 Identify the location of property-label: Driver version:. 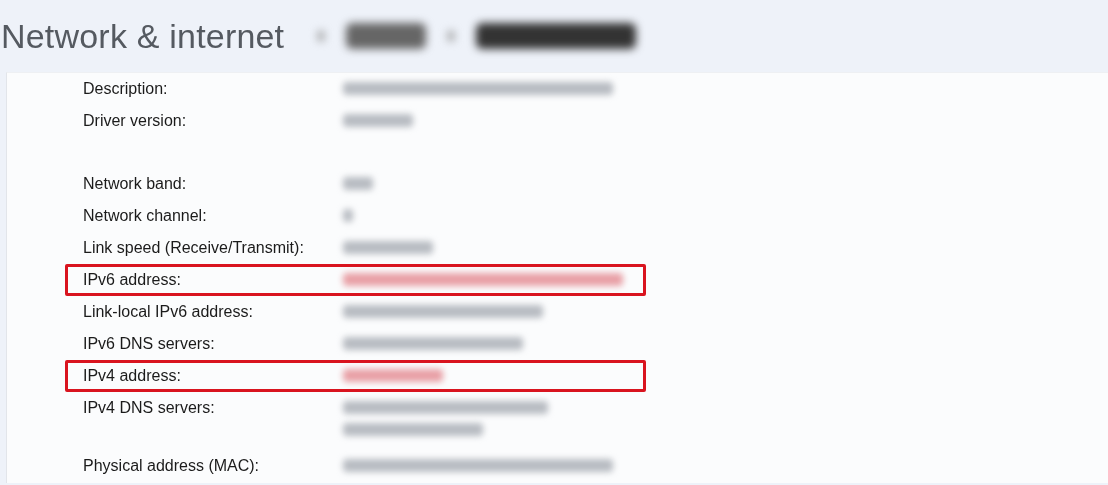
(135, 121).